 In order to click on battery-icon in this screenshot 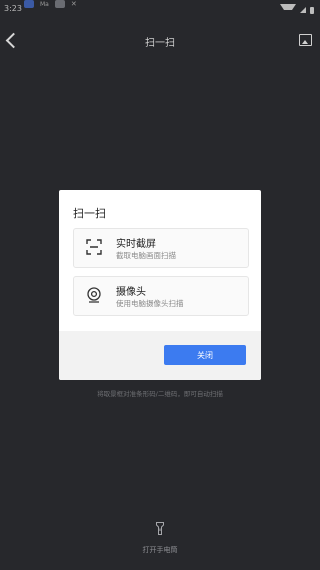, I will do `click(312, 10)`.